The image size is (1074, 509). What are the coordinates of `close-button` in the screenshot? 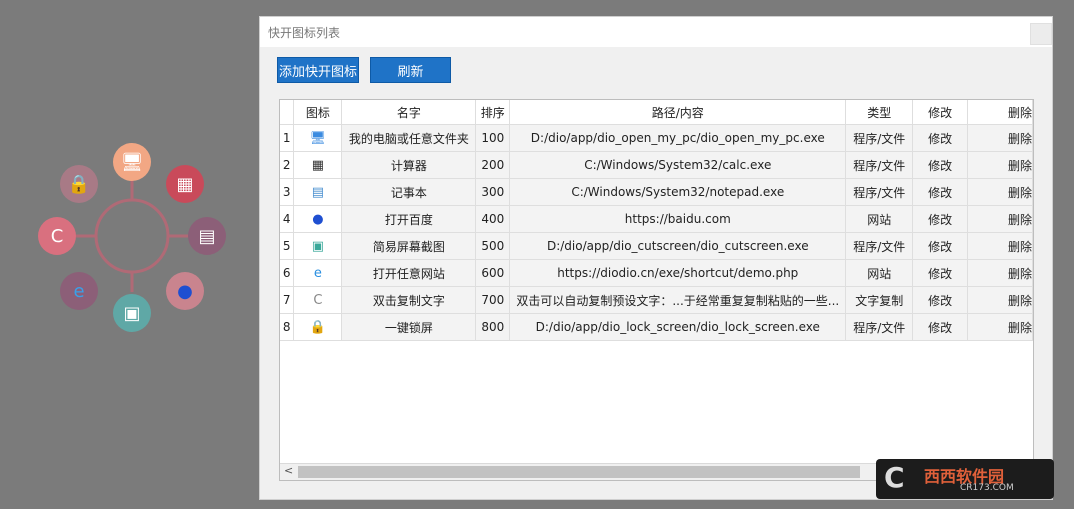 It's located at (1041, 34).